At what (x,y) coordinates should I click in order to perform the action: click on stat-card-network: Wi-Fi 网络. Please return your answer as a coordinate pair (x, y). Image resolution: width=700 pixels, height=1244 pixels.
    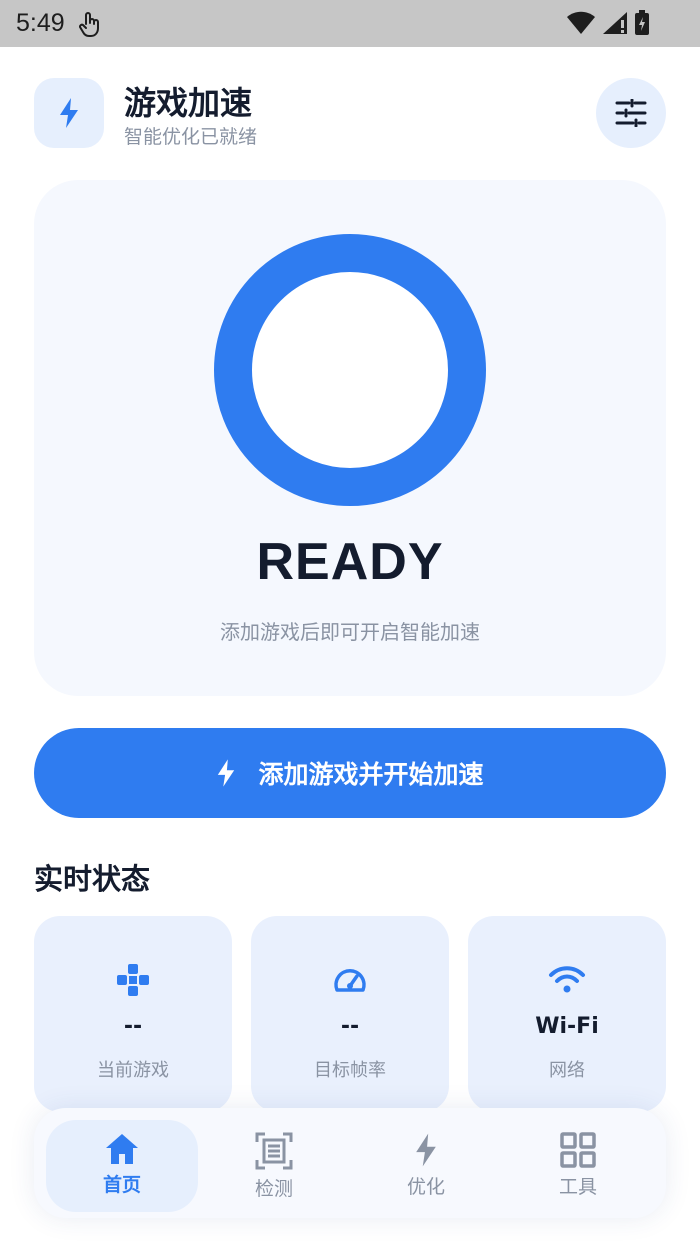
    Looking at the image, I should click on (567, 1014).